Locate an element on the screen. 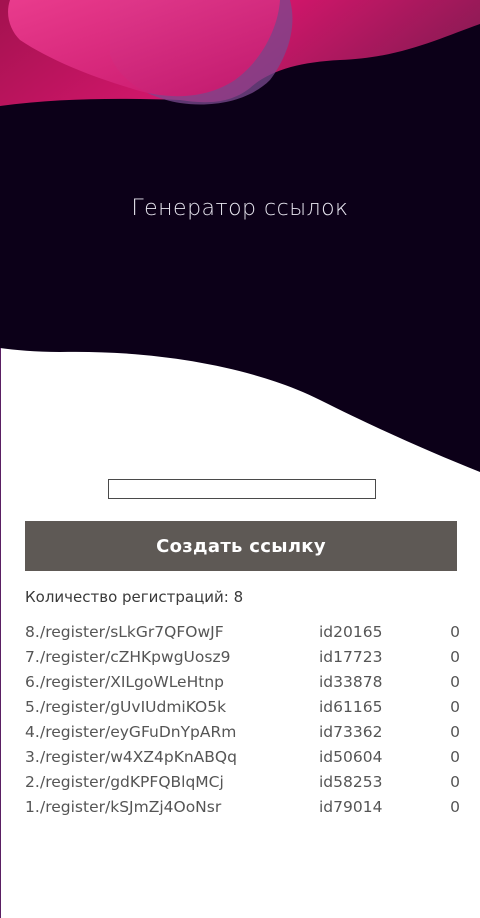 Image resolution: width=480 pixels, height=918 pixels. link-row: 5. /register/gUvIUdmiKO5k id61165 0 is located at coordinates (242, 709).